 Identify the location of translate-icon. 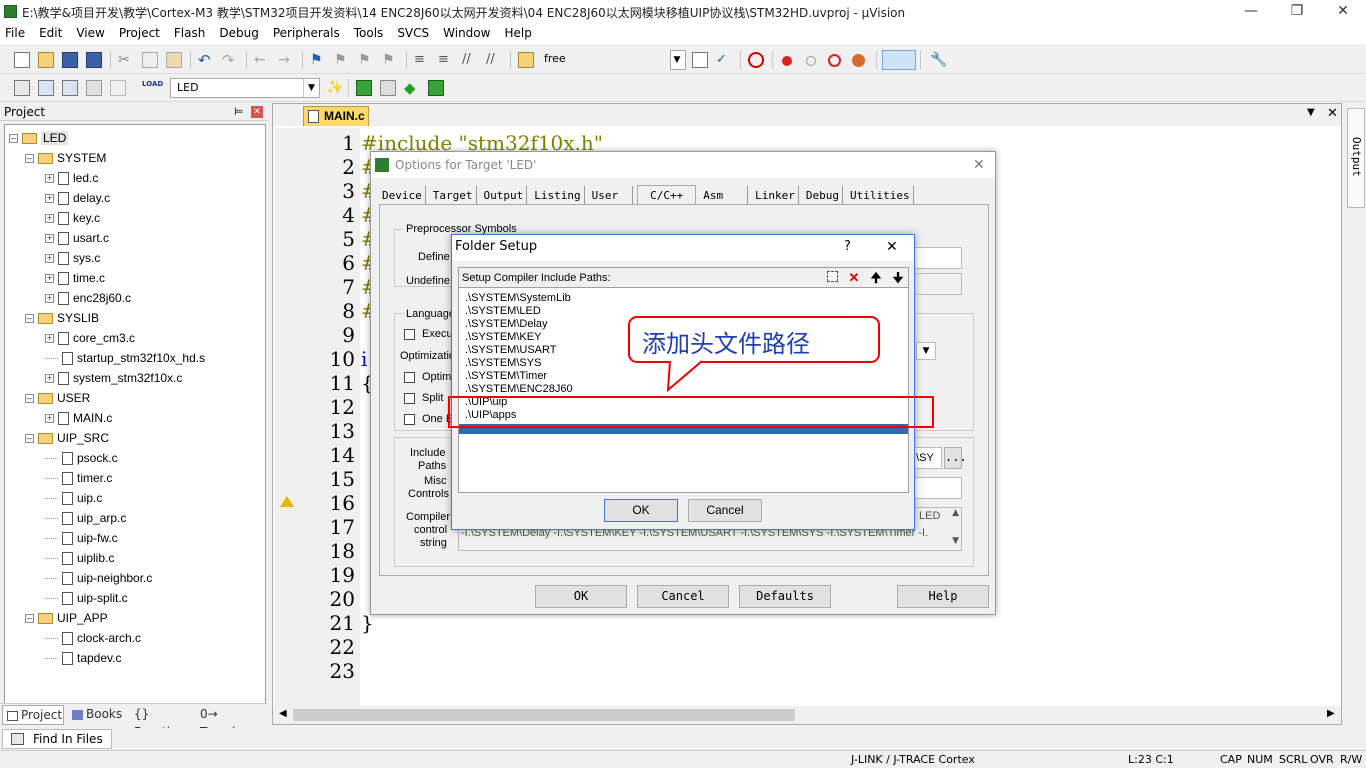
(22, 88).